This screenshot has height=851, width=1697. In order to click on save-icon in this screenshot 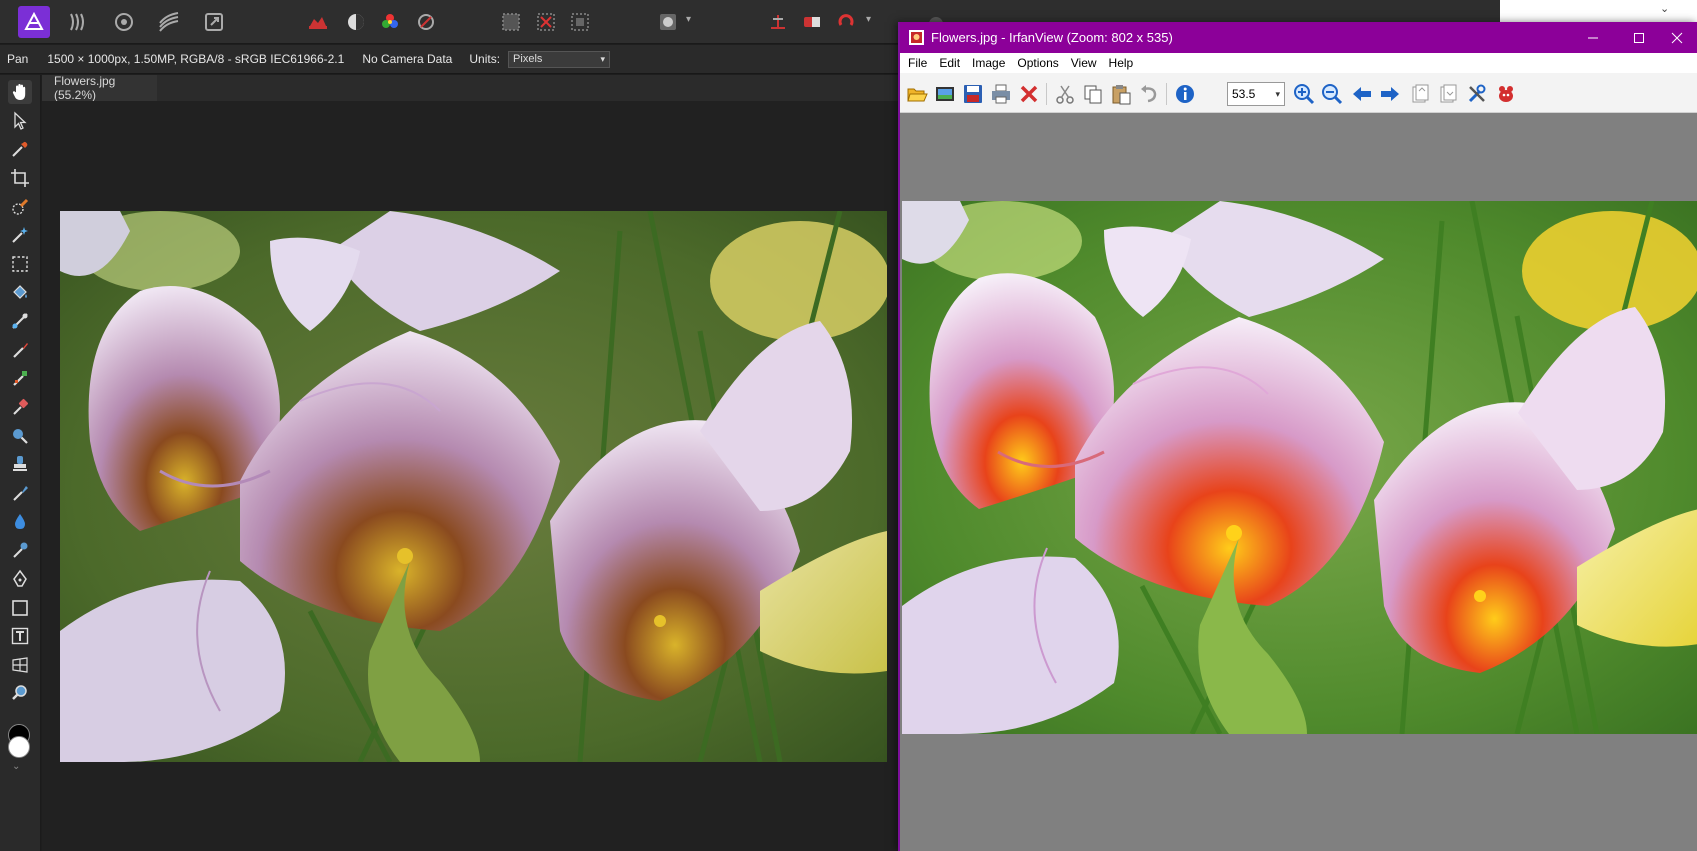, I will do `click(973, 94)`.